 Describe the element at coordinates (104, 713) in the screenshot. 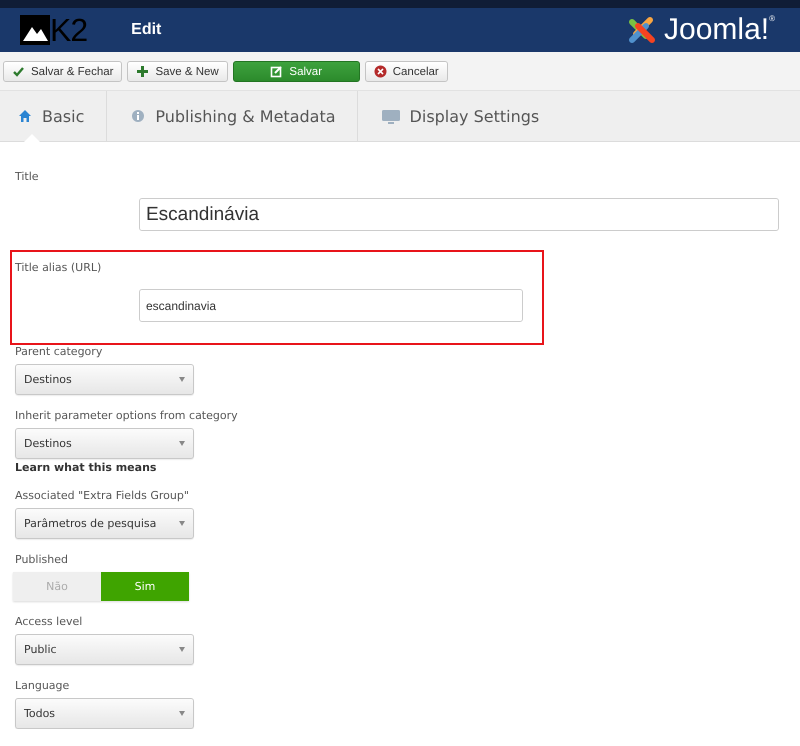

I see `dropdown: Todos` at that location.